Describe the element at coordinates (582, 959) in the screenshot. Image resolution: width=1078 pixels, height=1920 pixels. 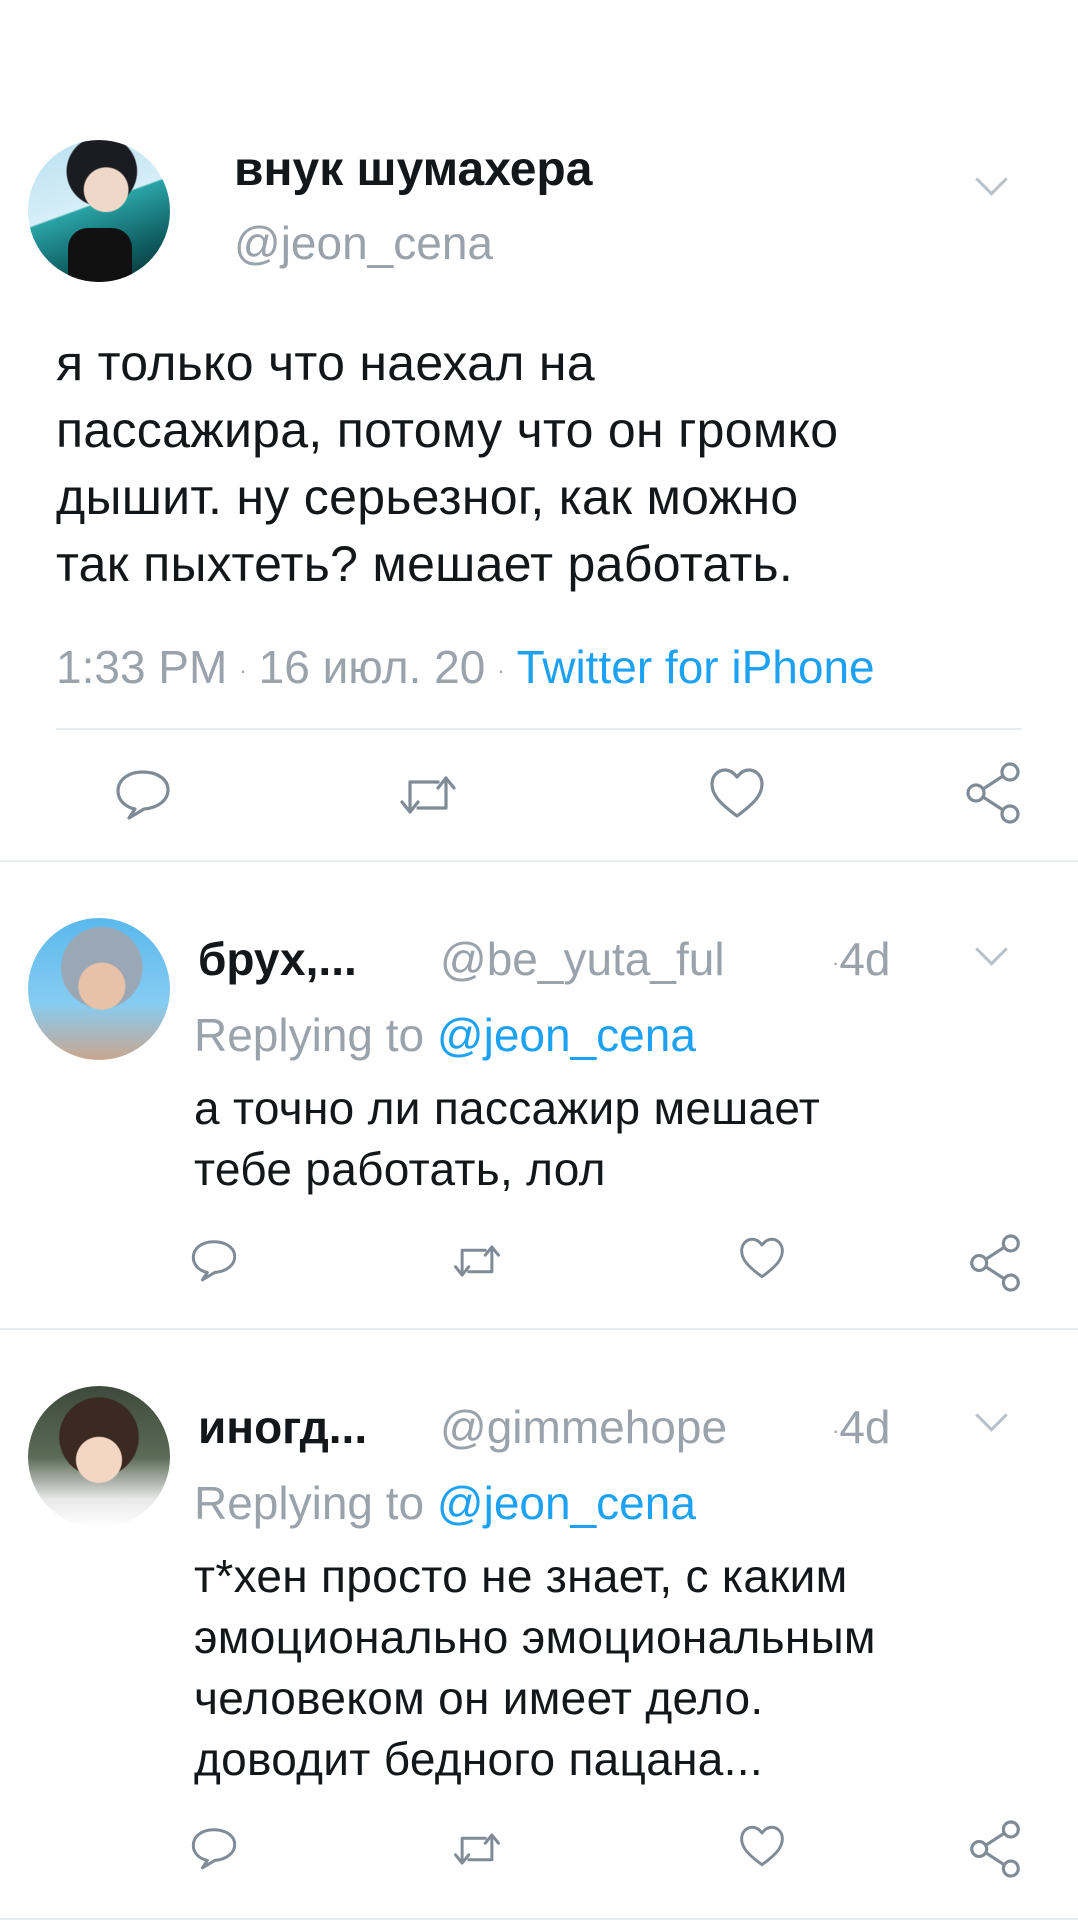
I see `handle: @be_yuta_ful` at that location.